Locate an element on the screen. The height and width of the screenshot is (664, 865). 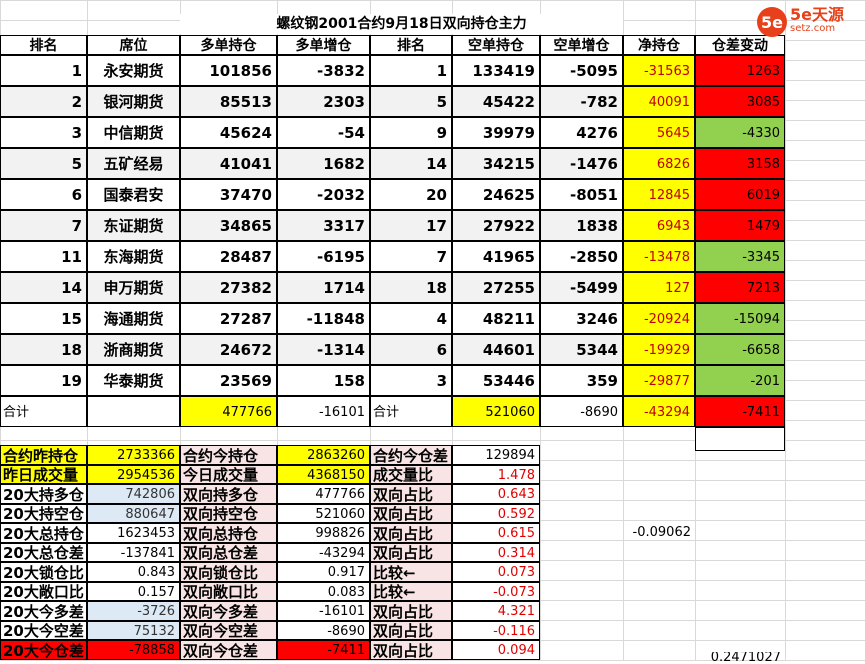
total-long: 477766 is located at coordinates (228, 411).